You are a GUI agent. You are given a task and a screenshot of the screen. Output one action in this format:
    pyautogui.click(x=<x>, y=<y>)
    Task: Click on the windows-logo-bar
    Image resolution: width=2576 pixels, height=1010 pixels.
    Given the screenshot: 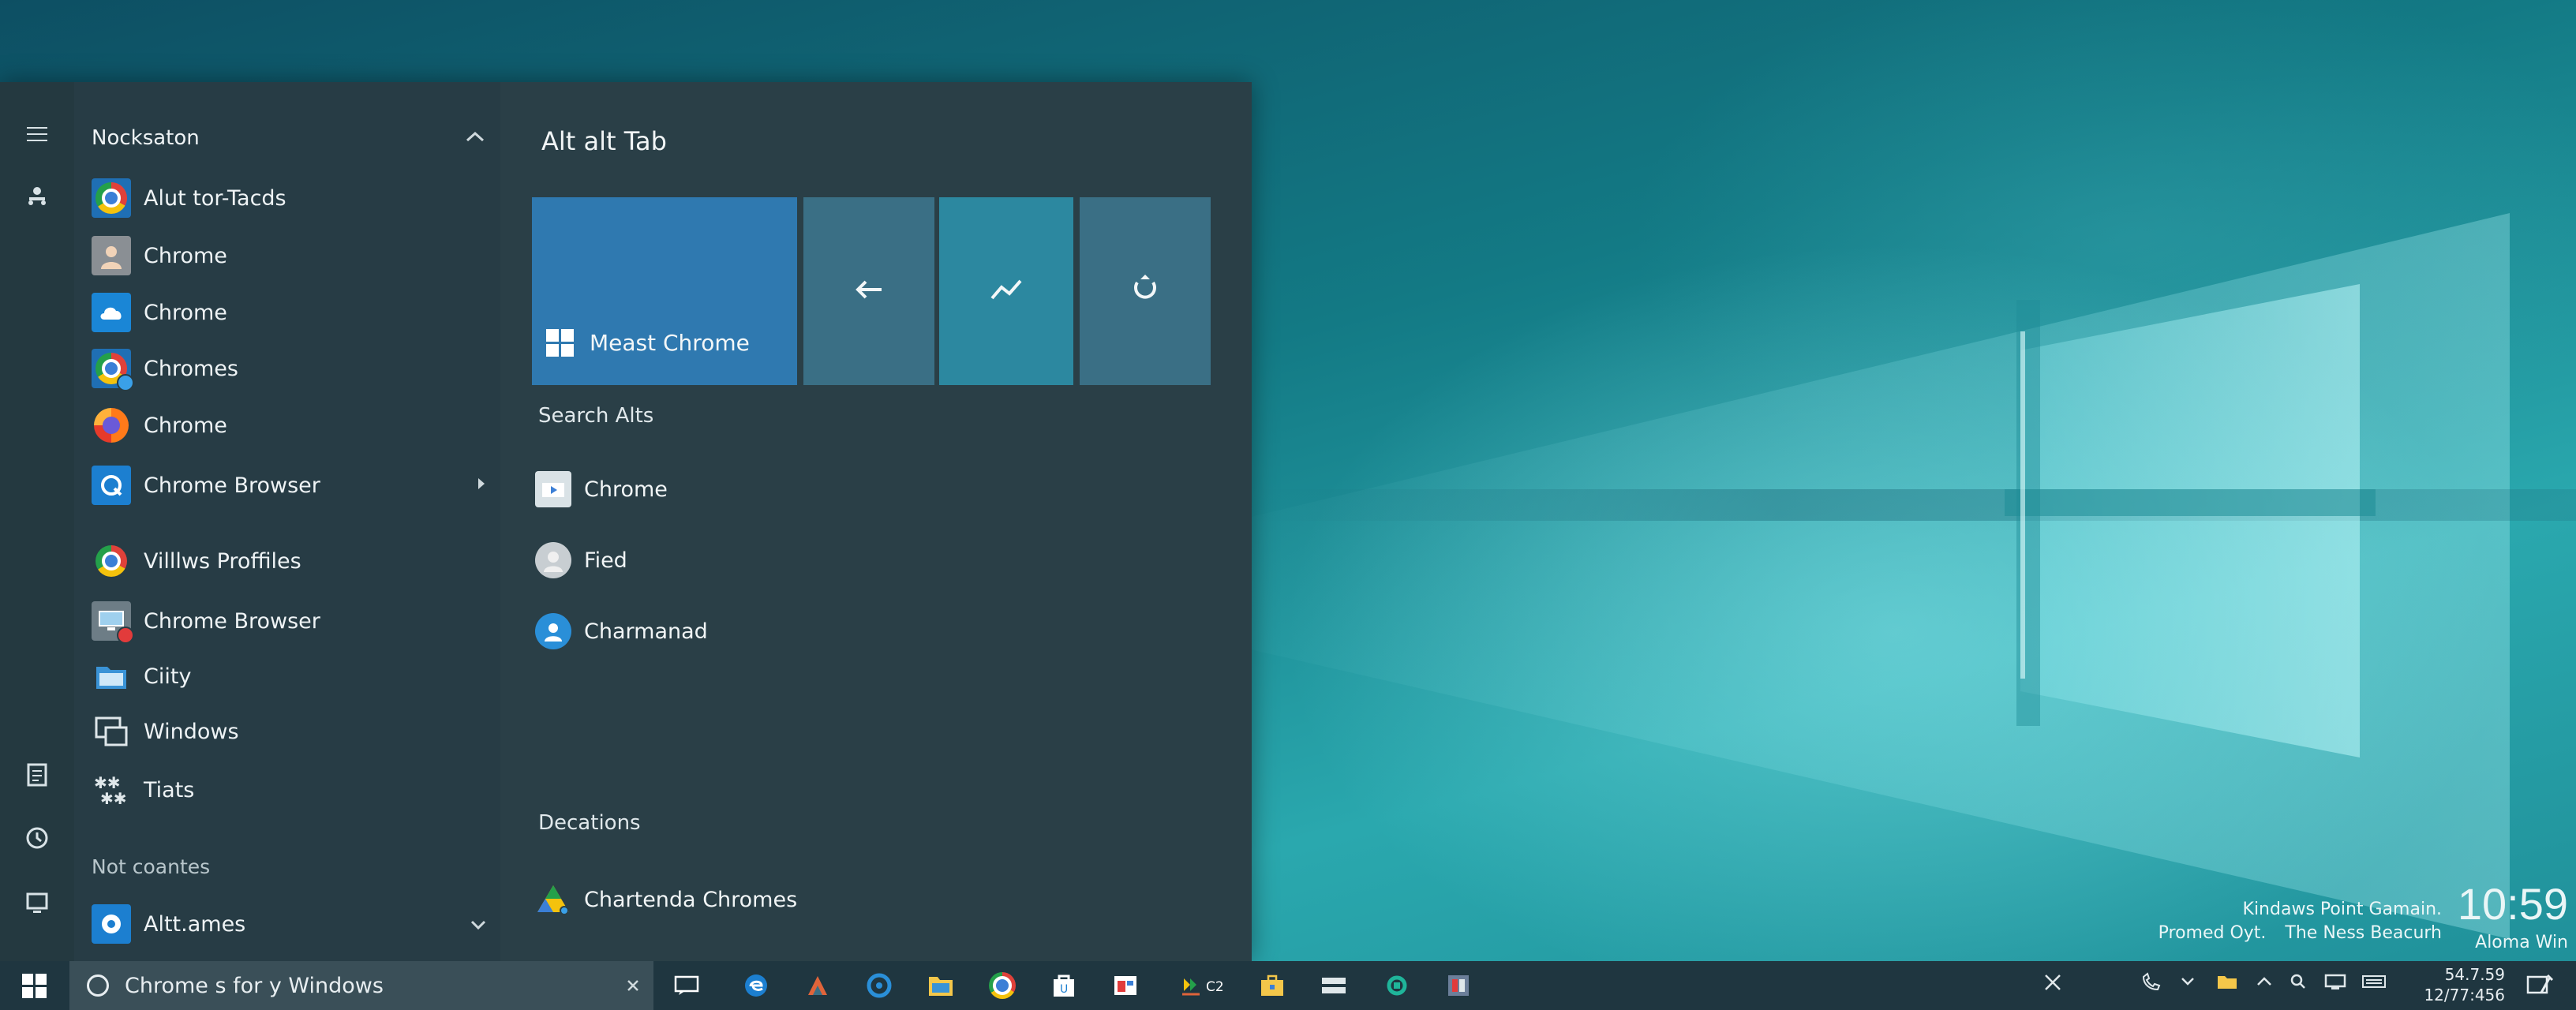 What is the action you would take?
    pyautogui.click(x=2190, y=503)
    